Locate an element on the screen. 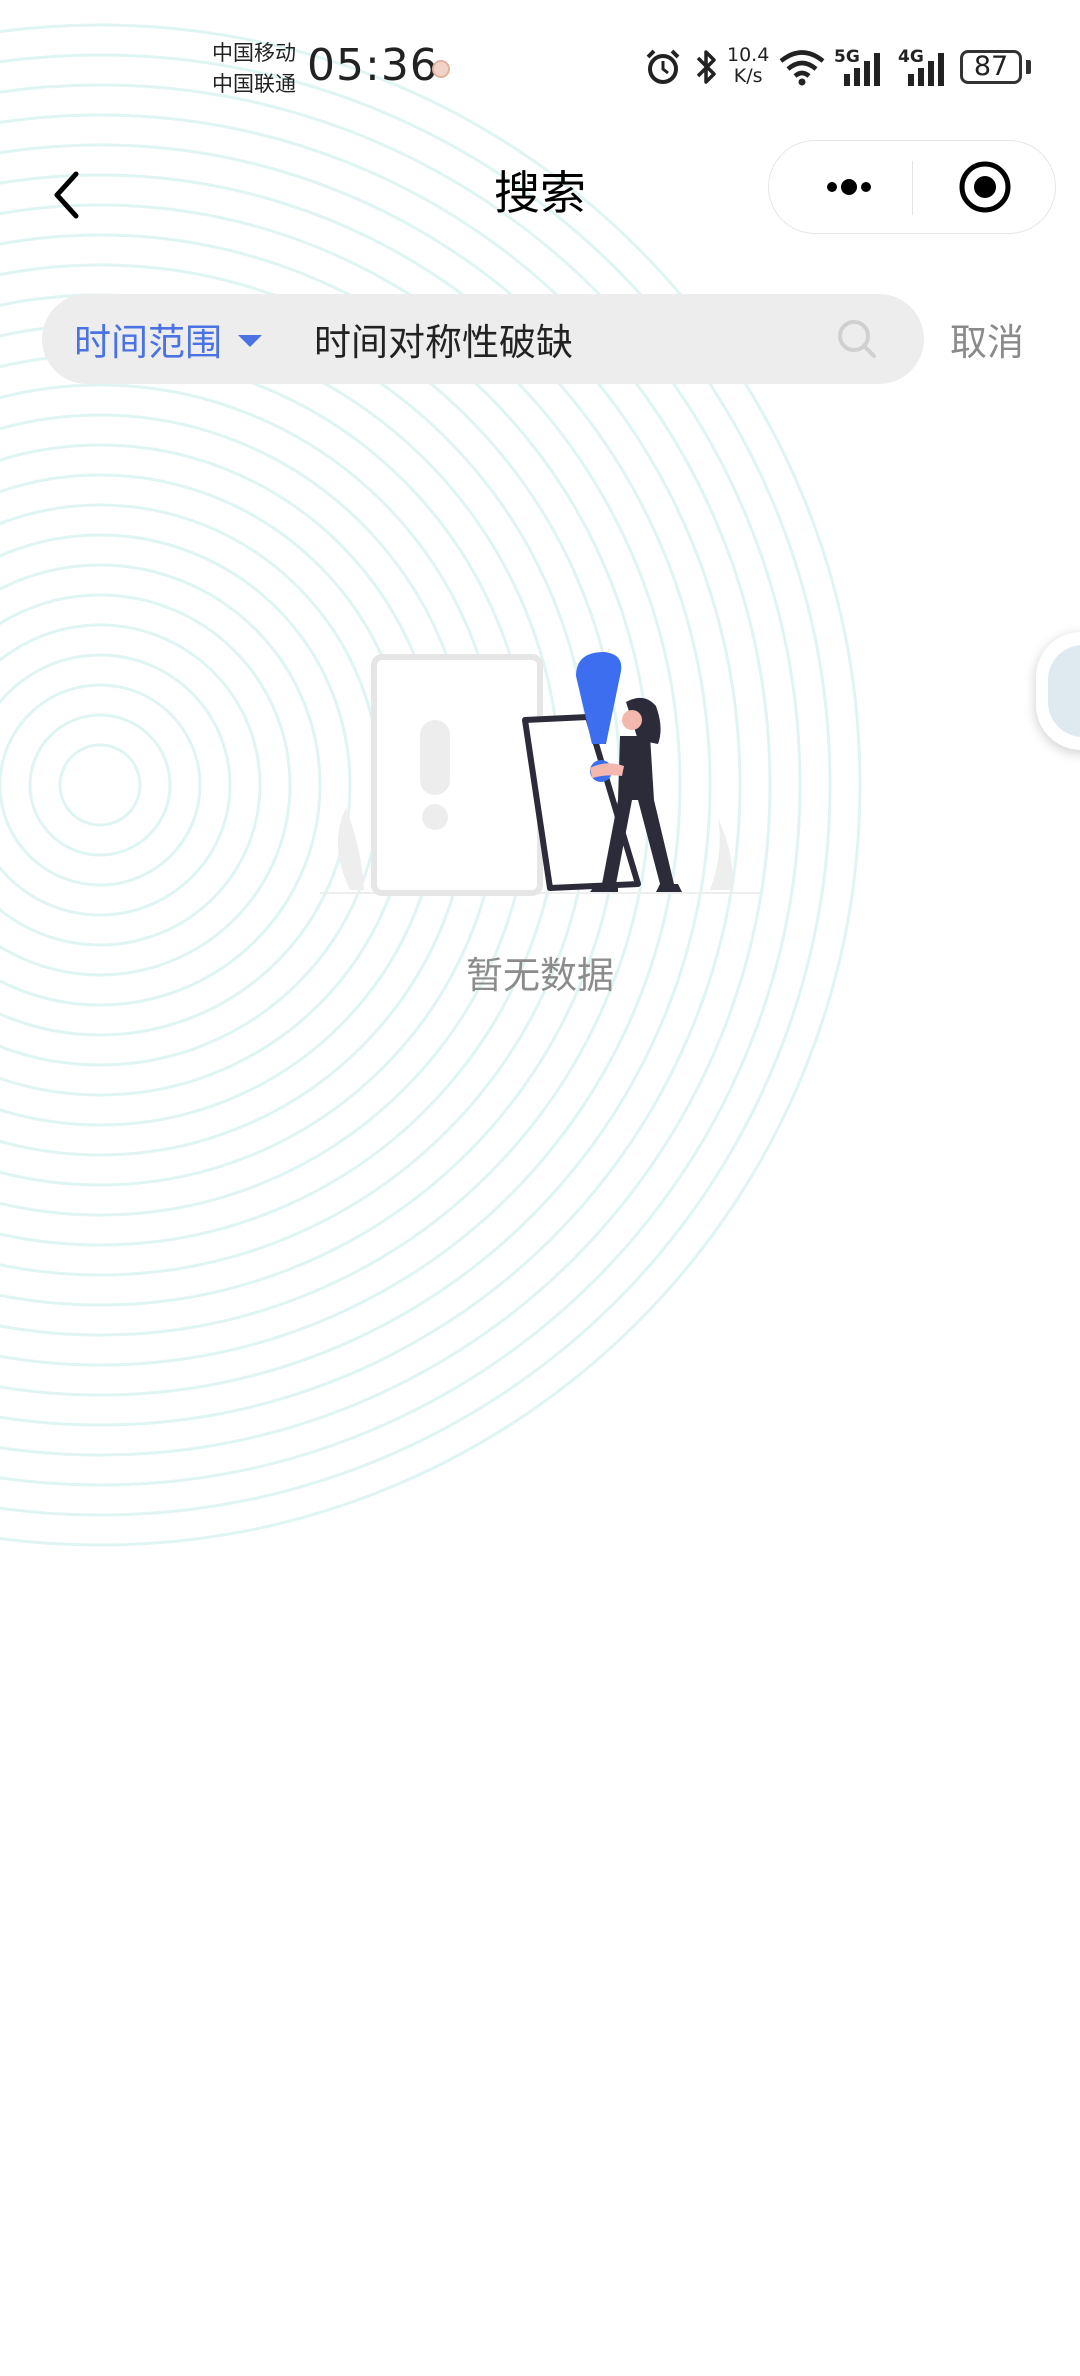 Image resolution: width=1080 pixels, height=2376 pixels. caret-down-icon is located at coordinates (250, 341).